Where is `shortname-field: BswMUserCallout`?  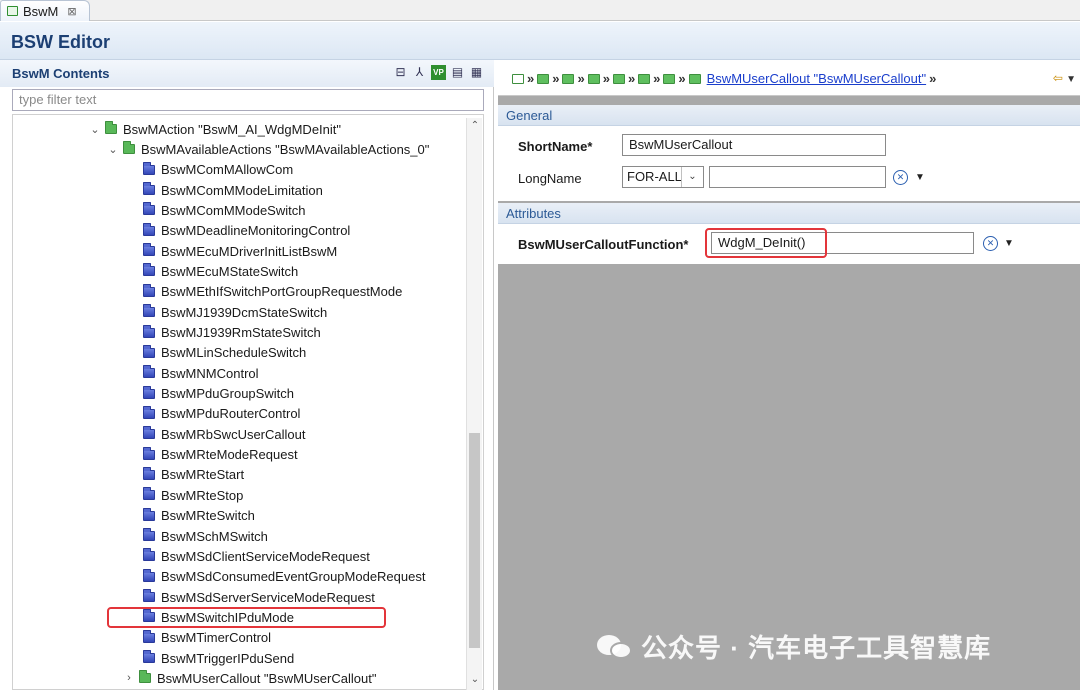
shortname-field: BswMUserCallout is located at coordinates (754, 145).